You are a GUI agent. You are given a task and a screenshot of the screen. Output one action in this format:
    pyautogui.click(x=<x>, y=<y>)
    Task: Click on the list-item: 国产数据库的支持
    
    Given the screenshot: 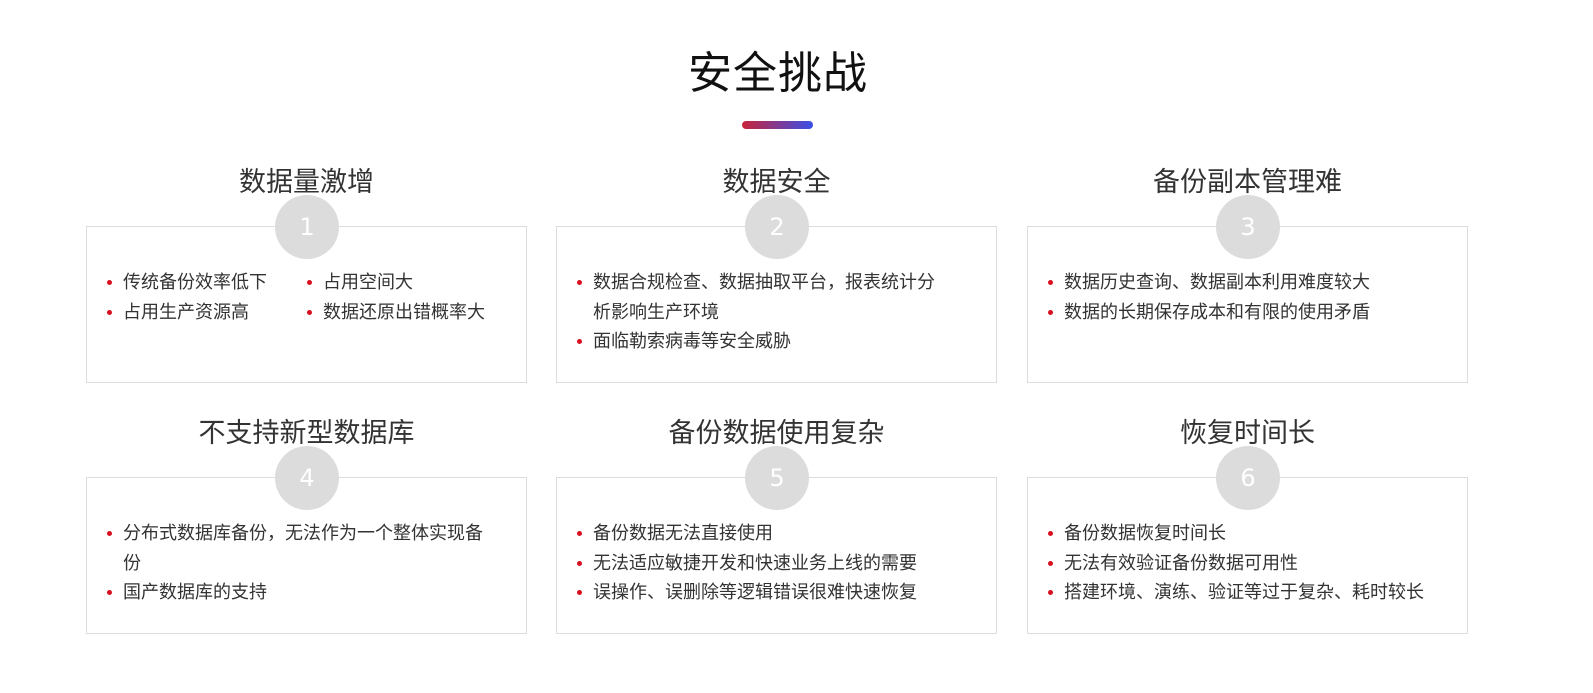 What is the action you would take?
    pyautogui.click(x=299, y=593)
    